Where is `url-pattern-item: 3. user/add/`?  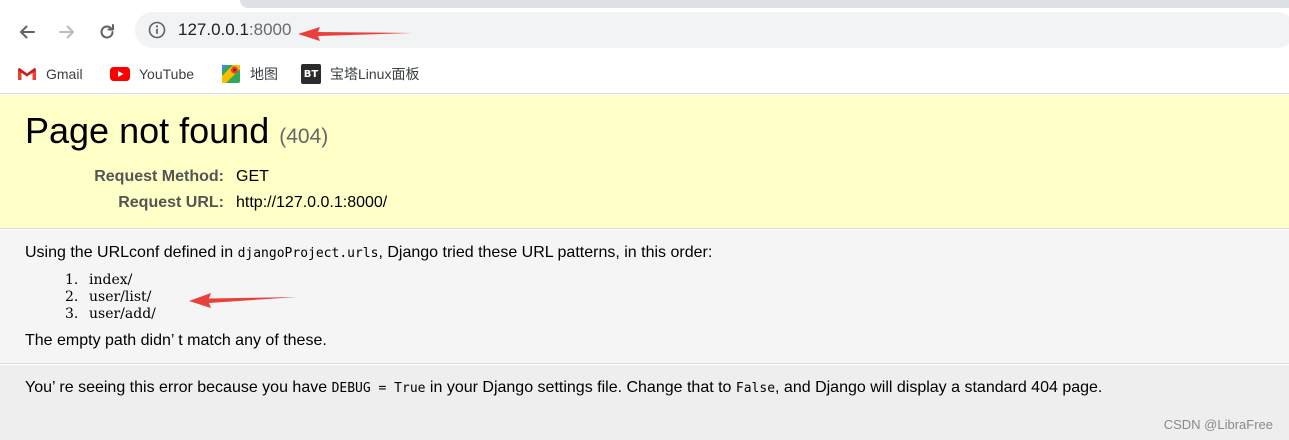 url-pattern-item: 3. user/add/ is located at coordinates (110, 314).